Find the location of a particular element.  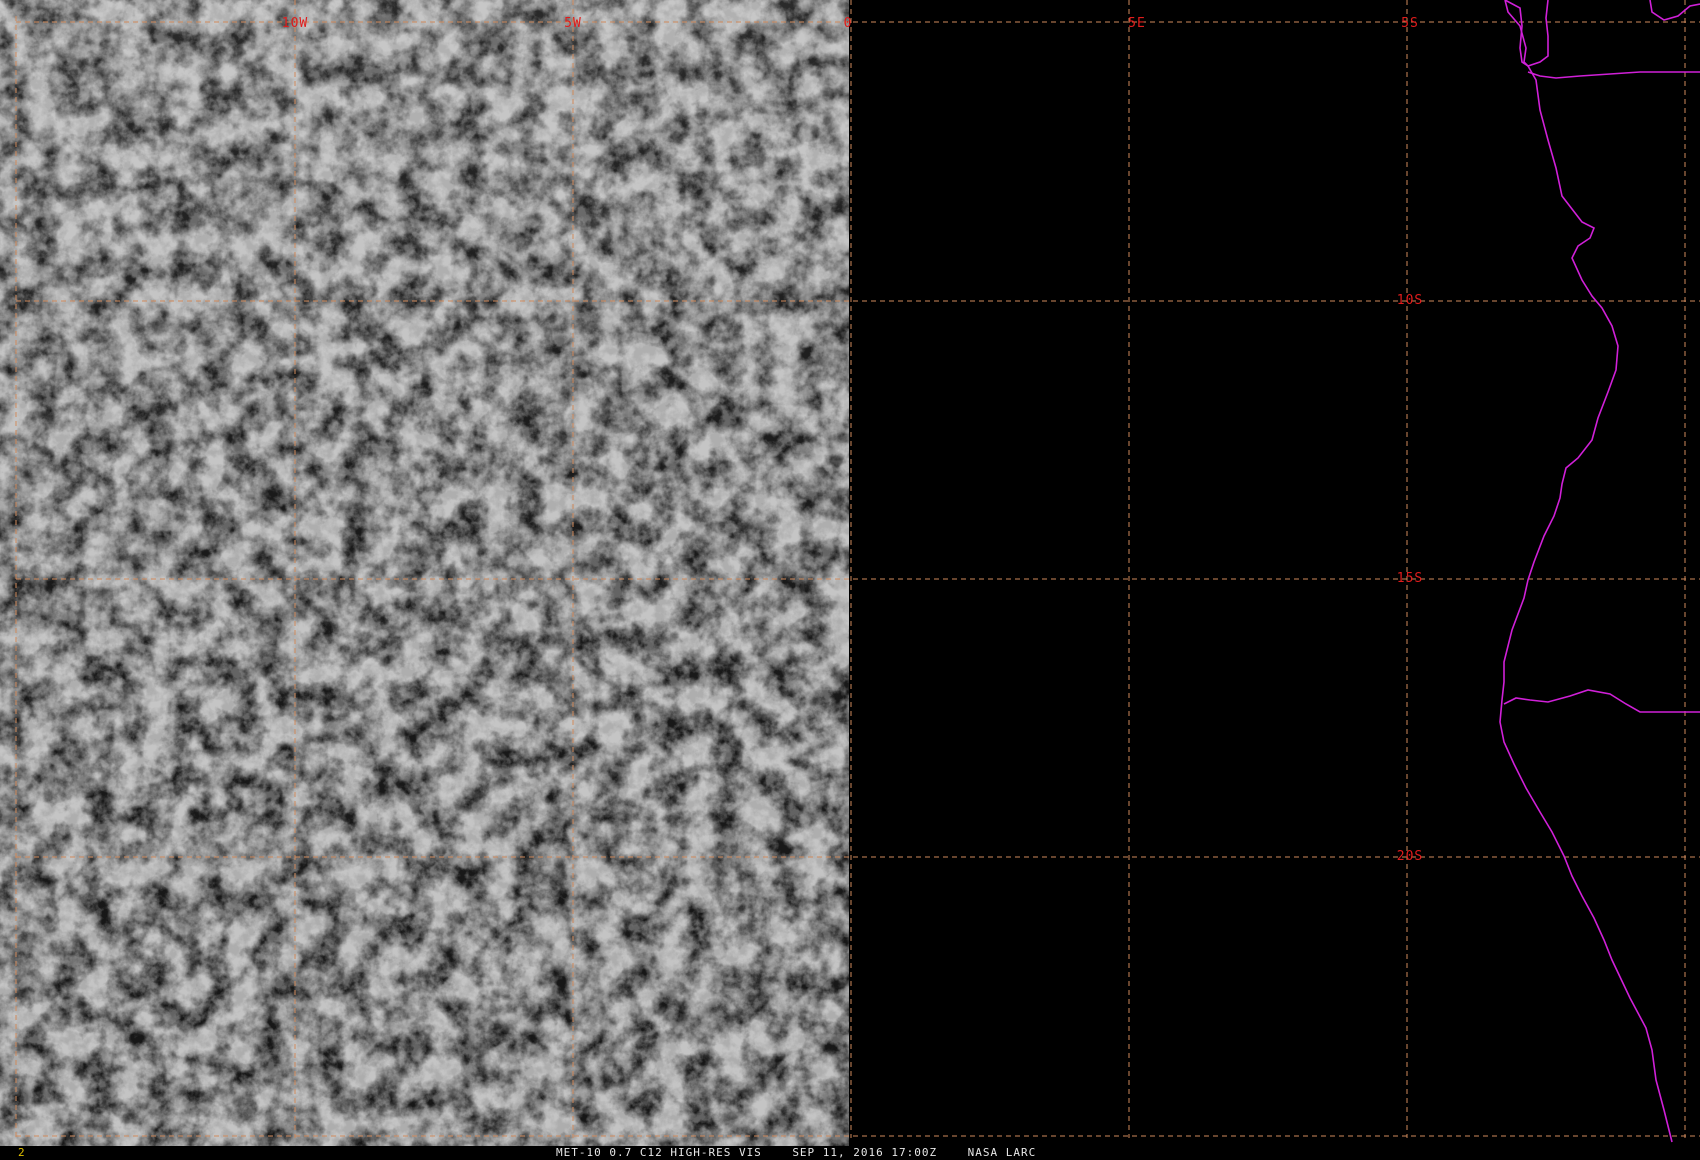

latitude-label: 15S is located at coordinates (1410, 578).